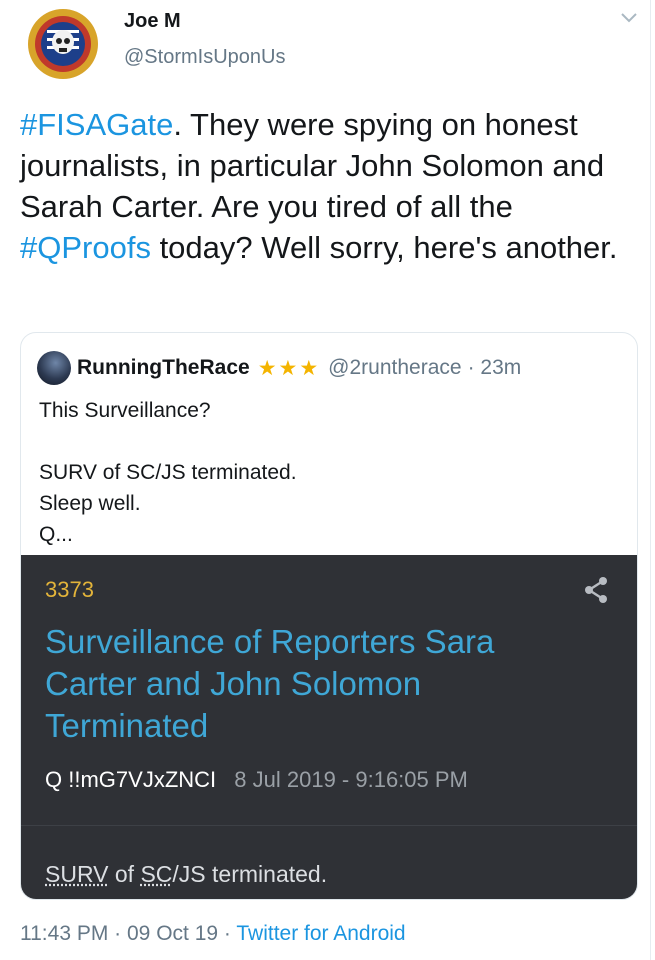  I want to click on author-handle: @StormIsUponUs, so click(204, 57).